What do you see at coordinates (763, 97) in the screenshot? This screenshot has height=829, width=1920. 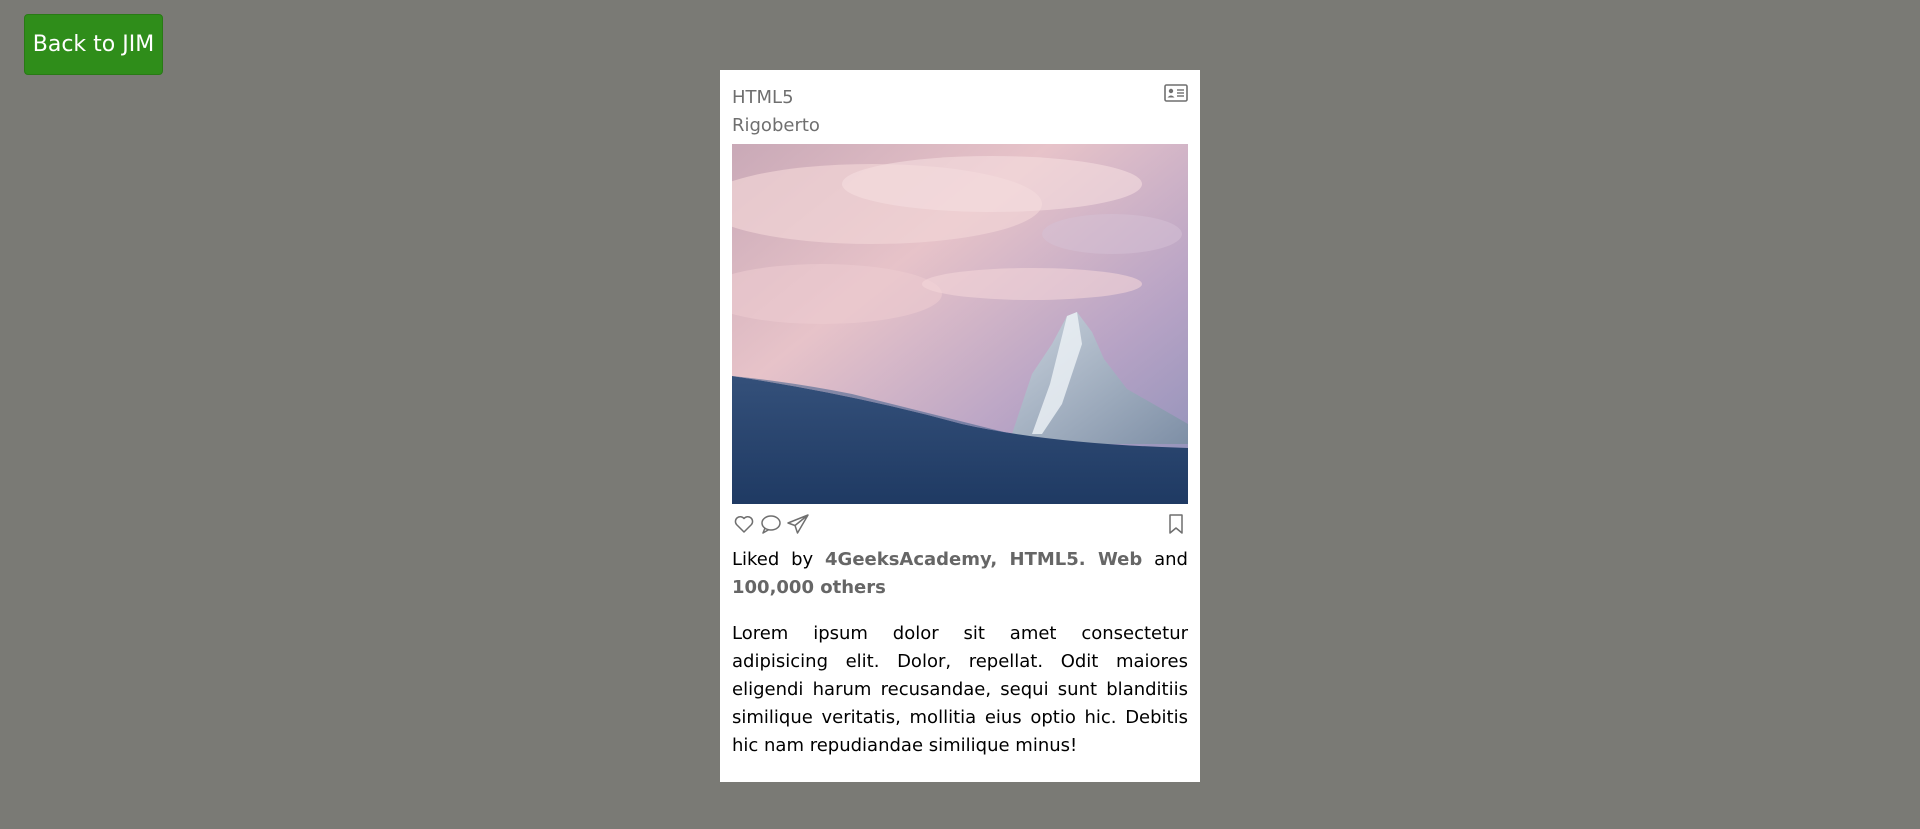 I see `post-title: HTML5` at bounding box center [763, 97].